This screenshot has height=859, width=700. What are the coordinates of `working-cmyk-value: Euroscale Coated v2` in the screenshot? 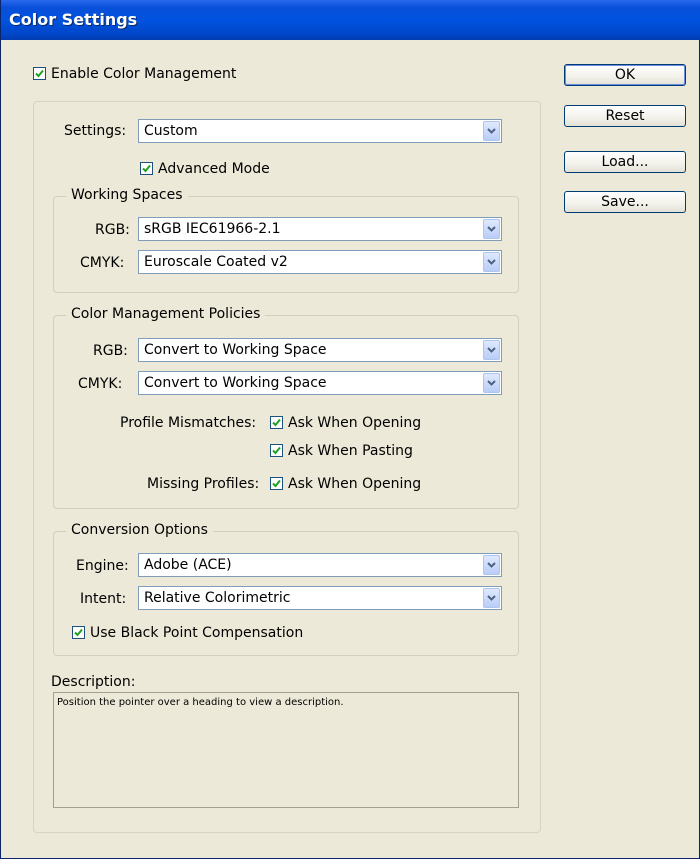 It's located at (216, 262).